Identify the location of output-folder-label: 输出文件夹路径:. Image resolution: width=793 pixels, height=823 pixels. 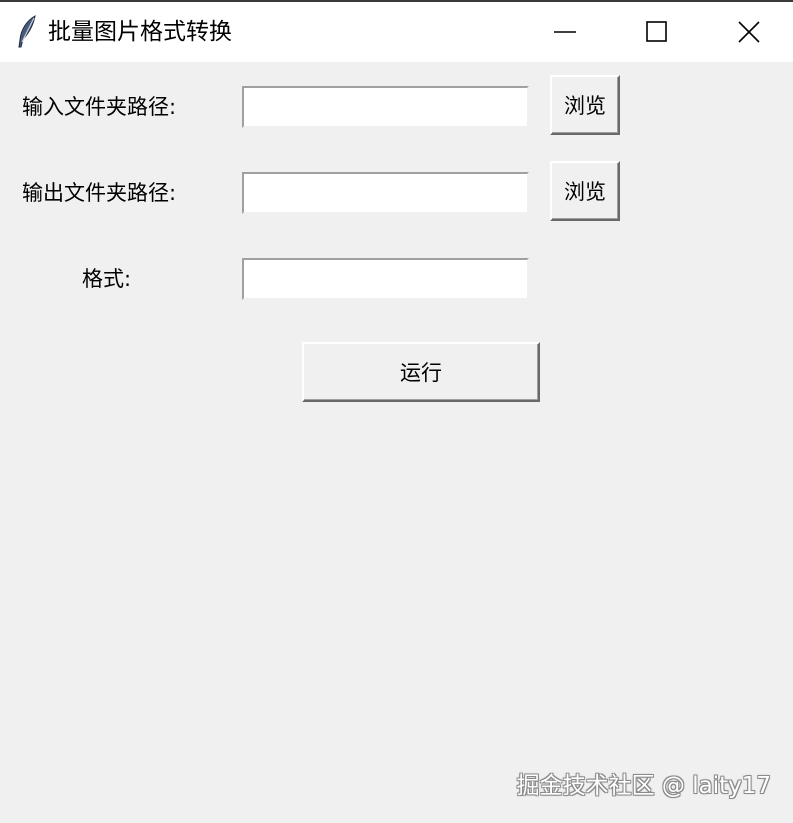
(99, 193).